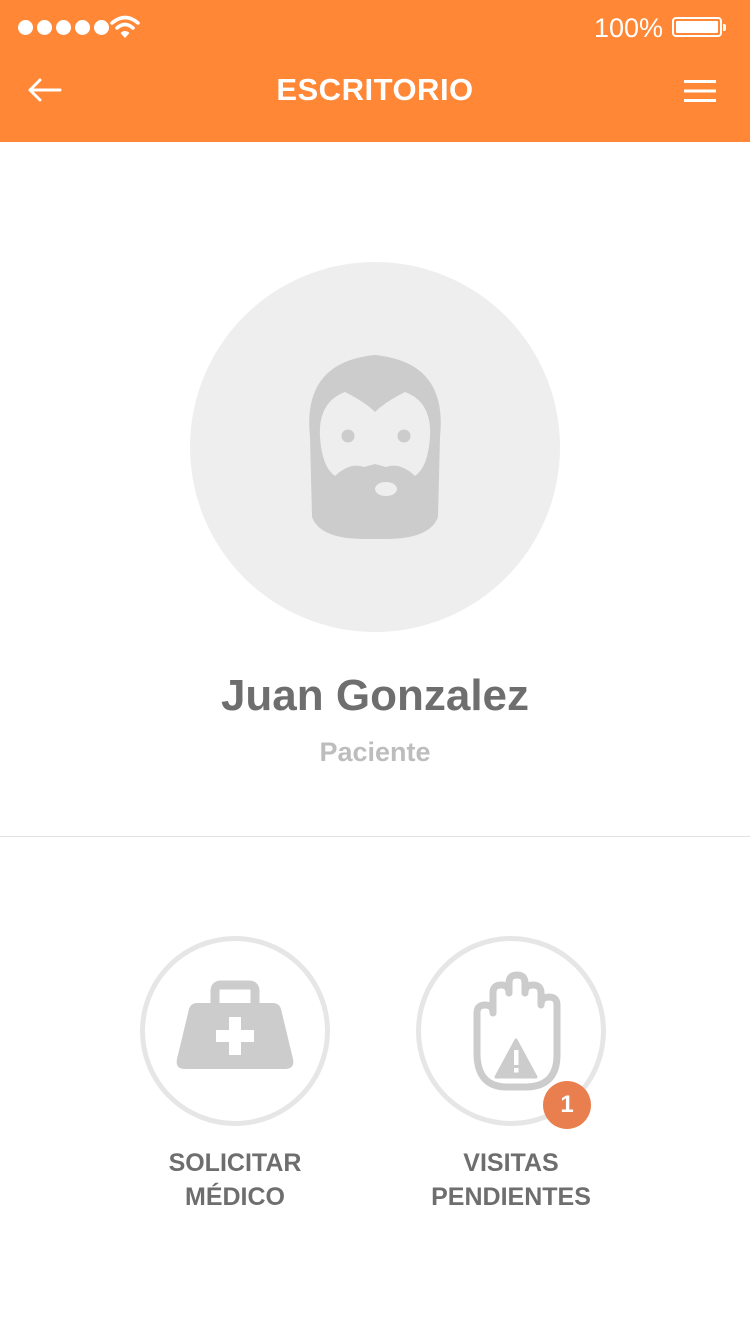 The height and width of the screenshot is (1334, 750). I want to click on notification-badge: 1, so click(567, 1105).